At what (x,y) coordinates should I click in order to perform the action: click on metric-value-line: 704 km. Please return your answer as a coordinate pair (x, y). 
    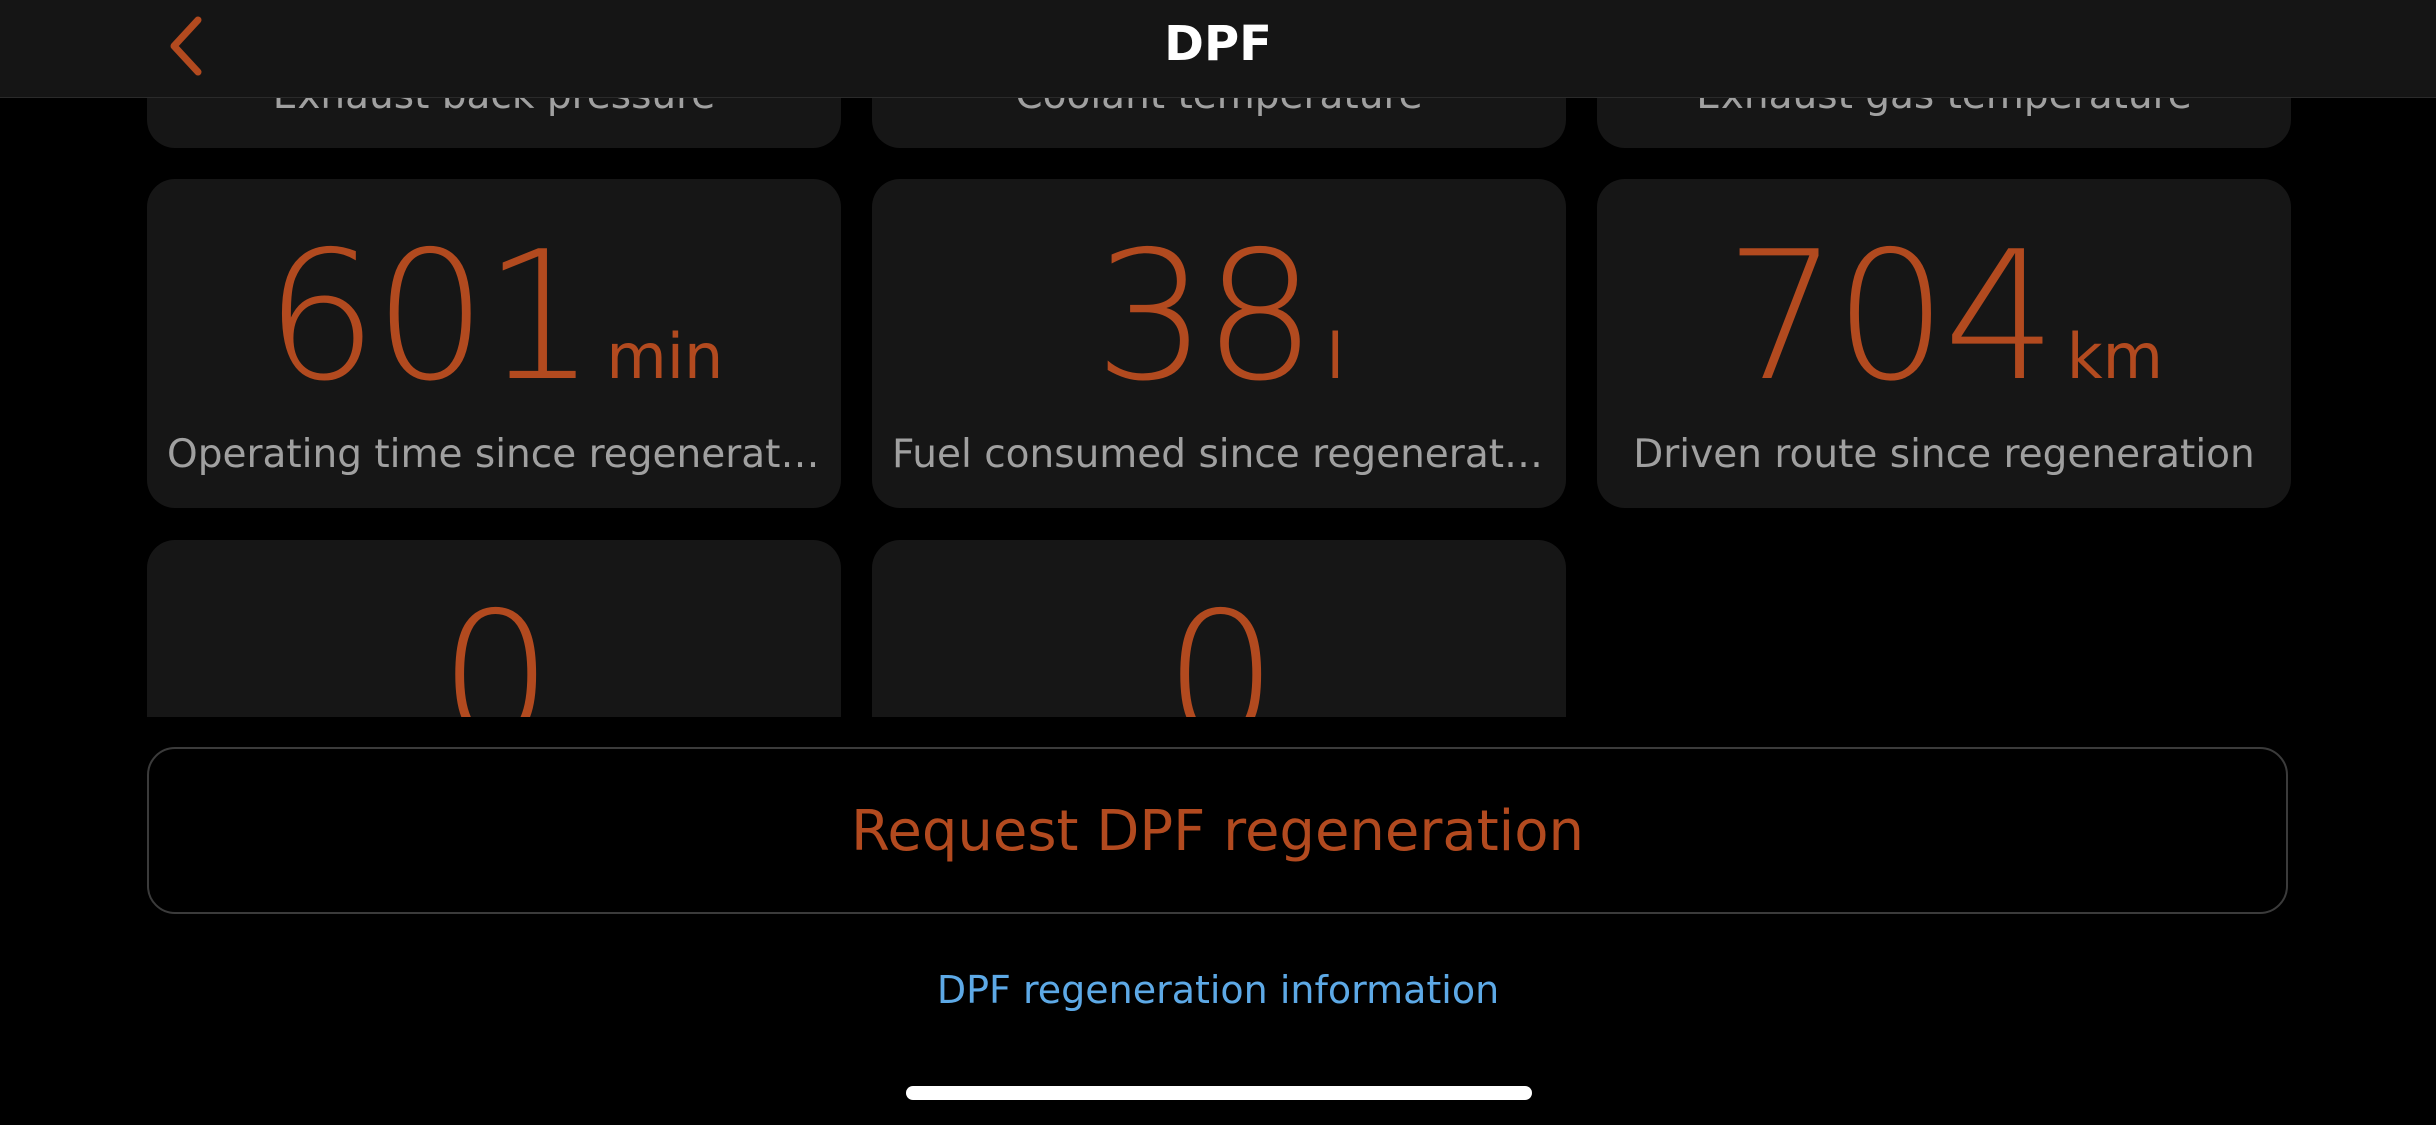
    Looking at the image, I should click on (1944, 316).